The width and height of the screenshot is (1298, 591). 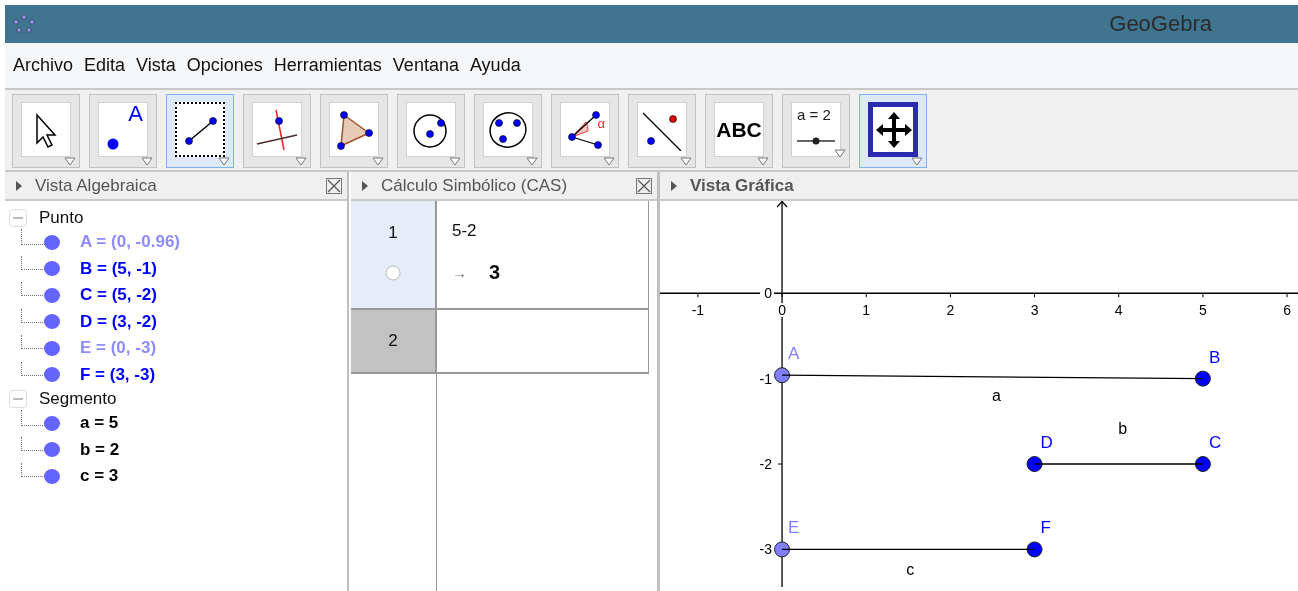 I want to click on cas-output: 3, so click(x=494, y=272).